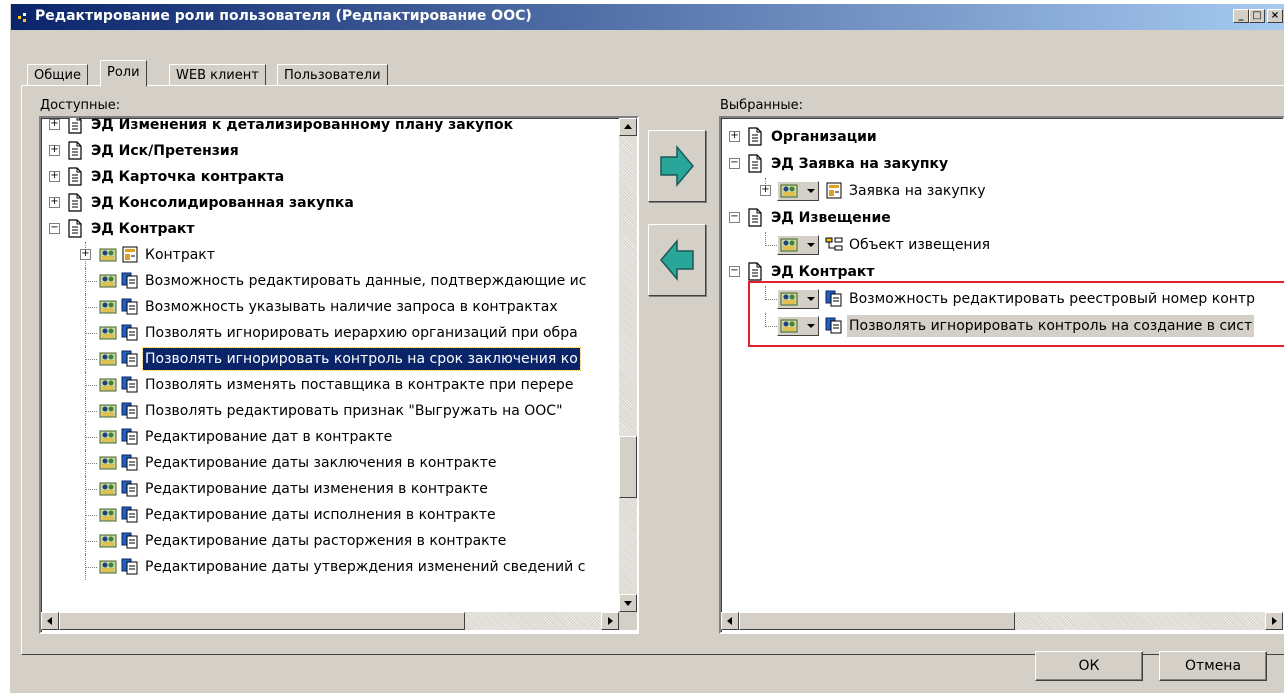 The image size is (1284, 693). Describe the element at coordinates (1002, 191) in the screenshot. I see `tree-item: + Заявка на закупку` at that location.